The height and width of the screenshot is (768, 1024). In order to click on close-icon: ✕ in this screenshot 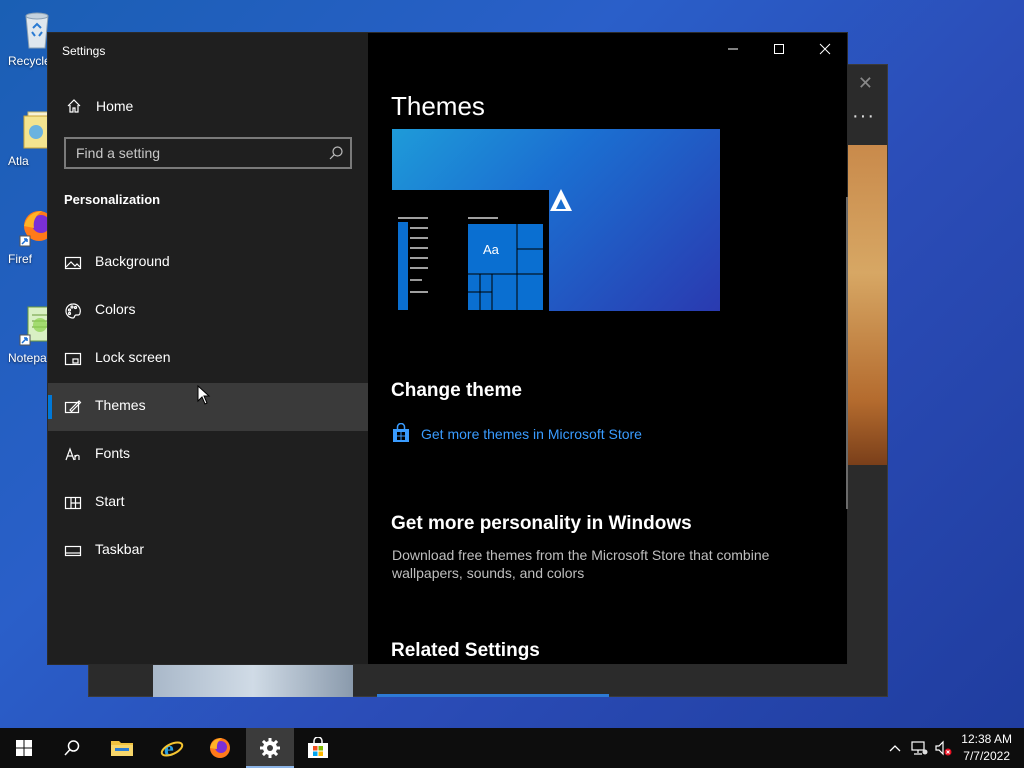, I will do `click(865, 83)`.